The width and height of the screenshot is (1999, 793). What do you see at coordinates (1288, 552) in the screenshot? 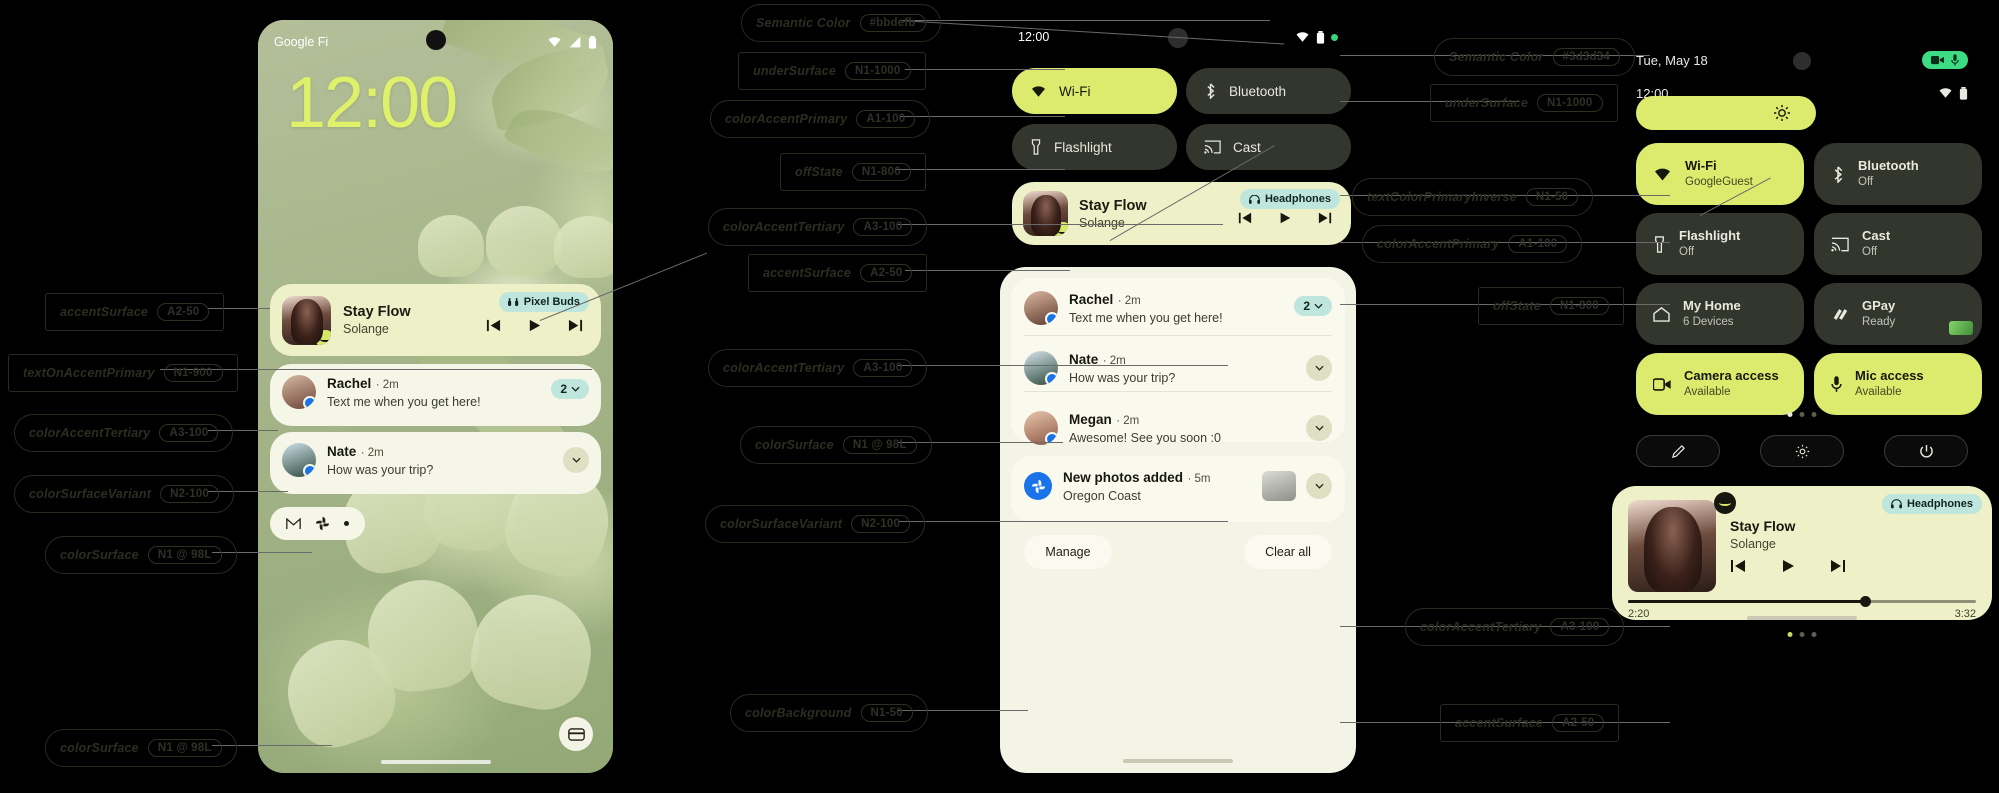
I see `clear-all-button: Clear all` at bounding box center [1288, 552].